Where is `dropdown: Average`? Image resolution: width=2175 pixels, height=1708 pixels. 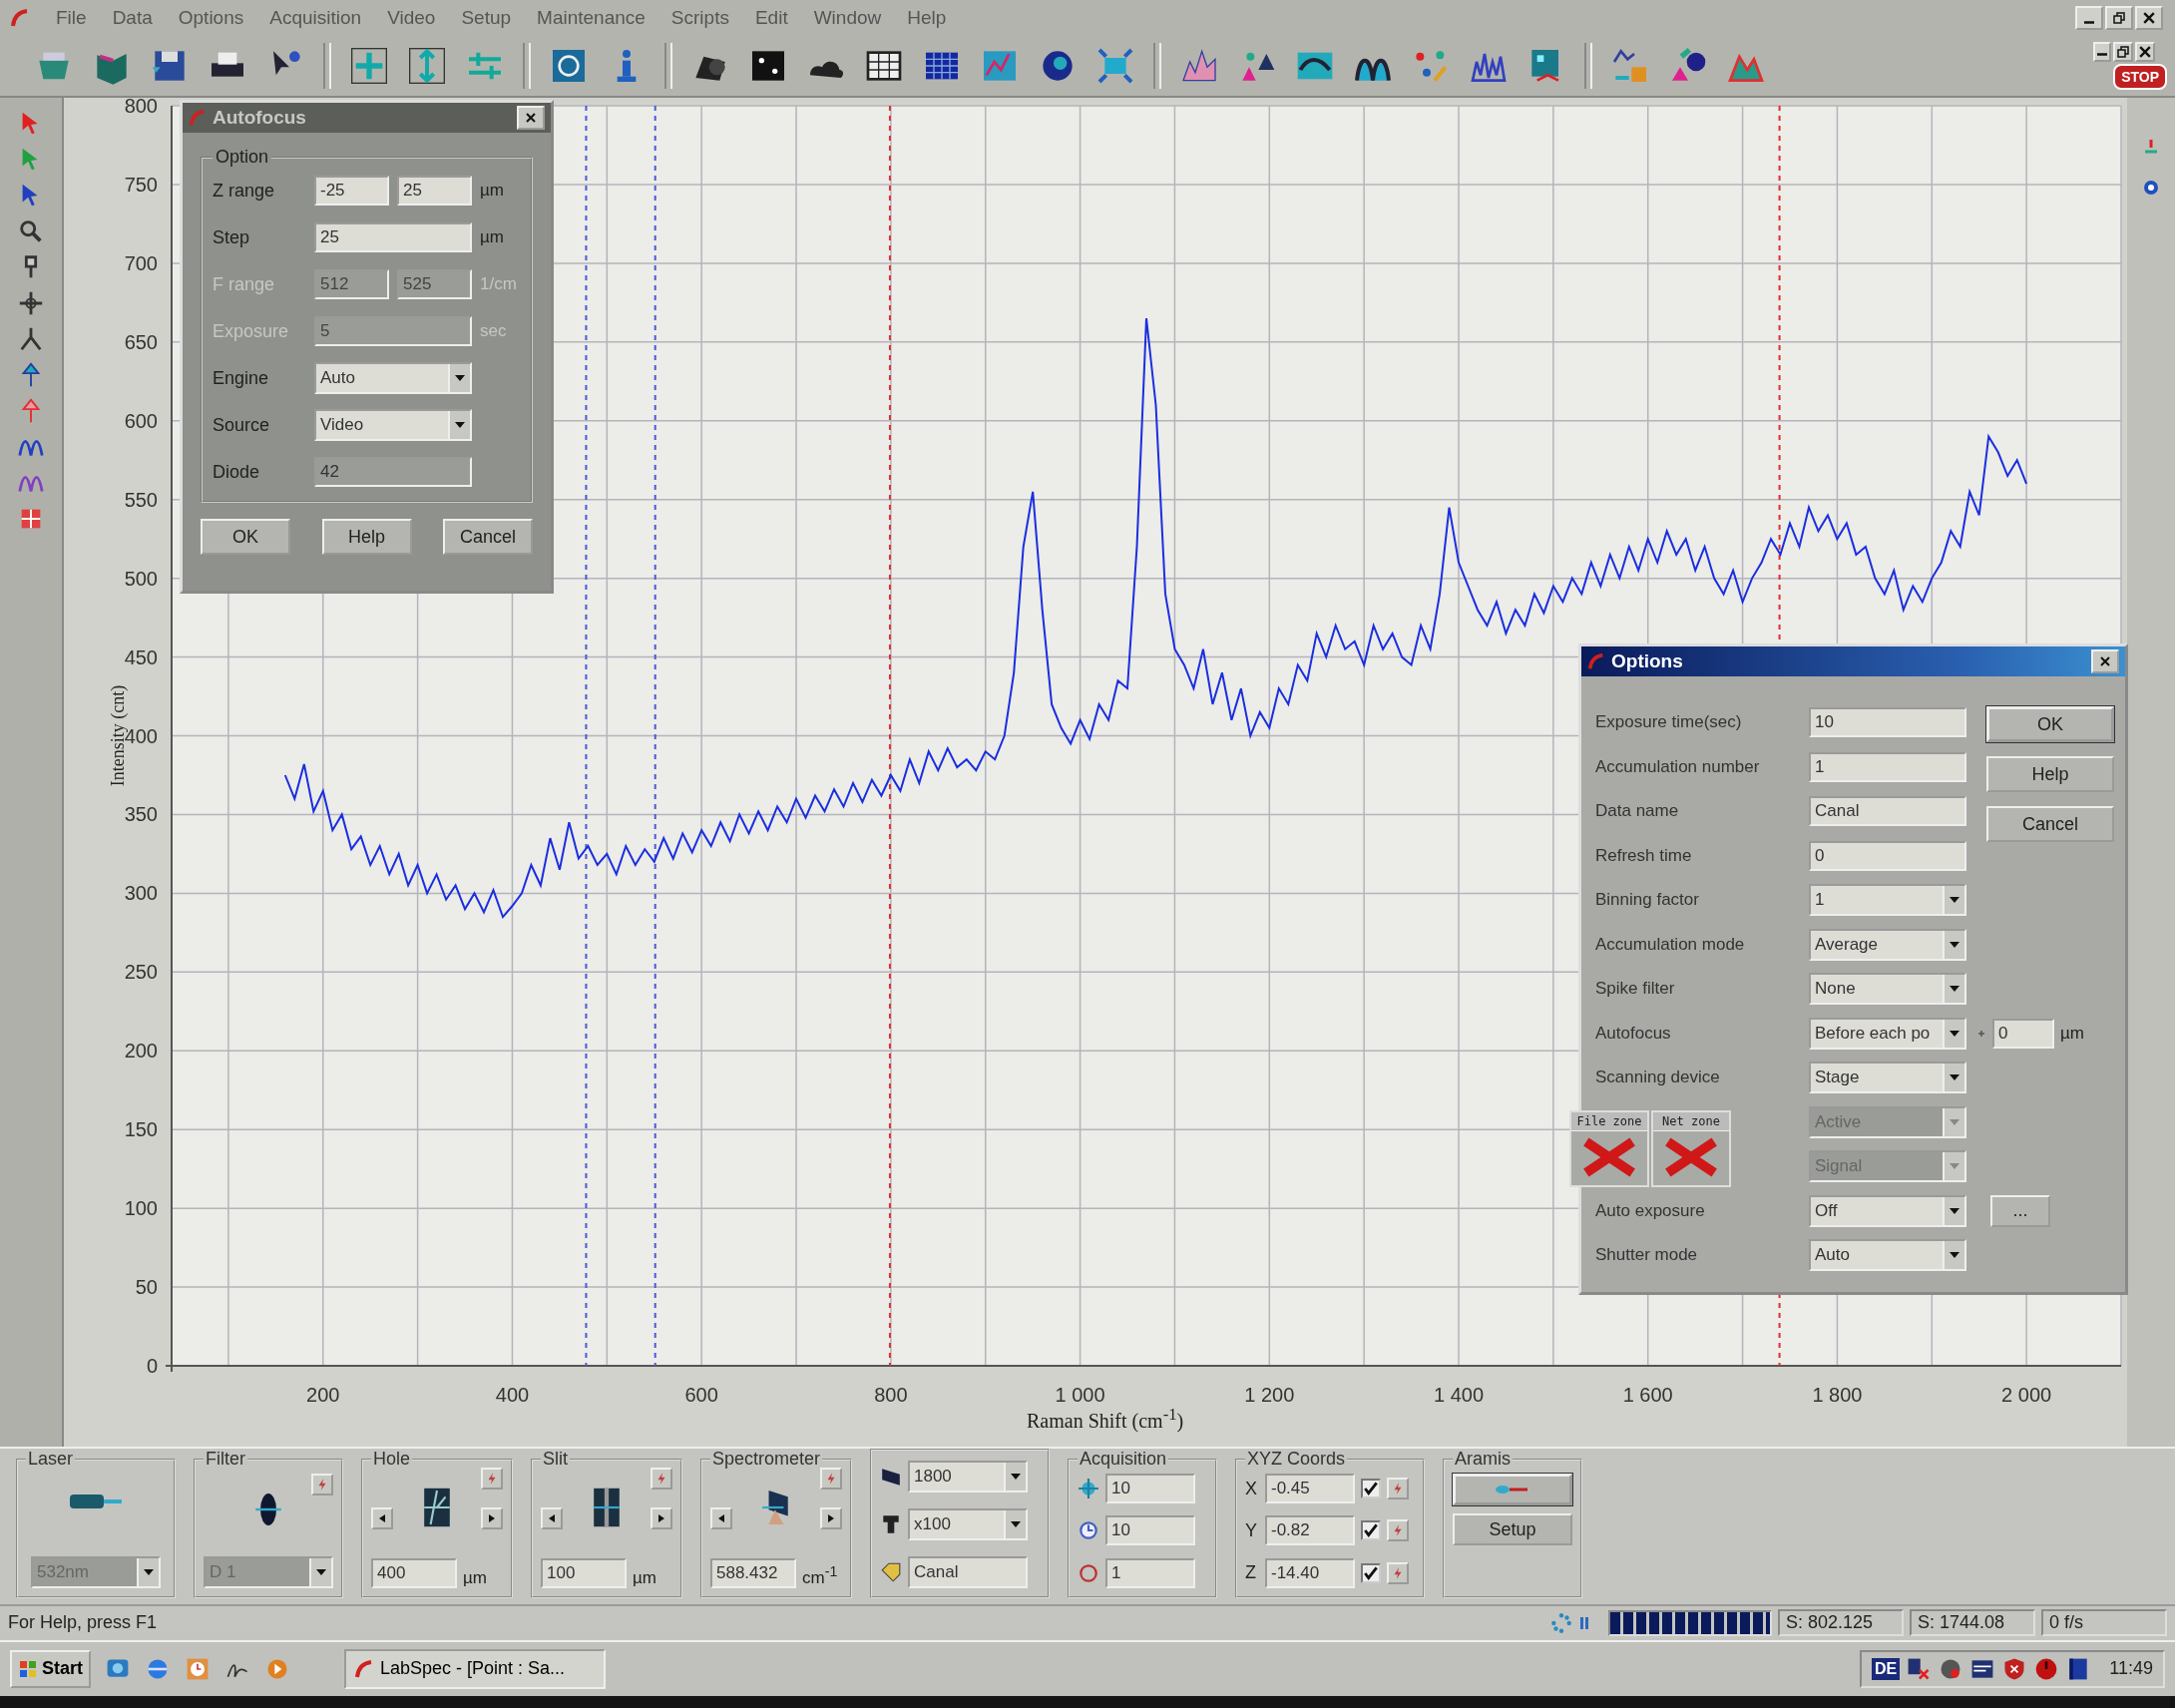 dropdown: Average is located at coordinates (1887, 944).